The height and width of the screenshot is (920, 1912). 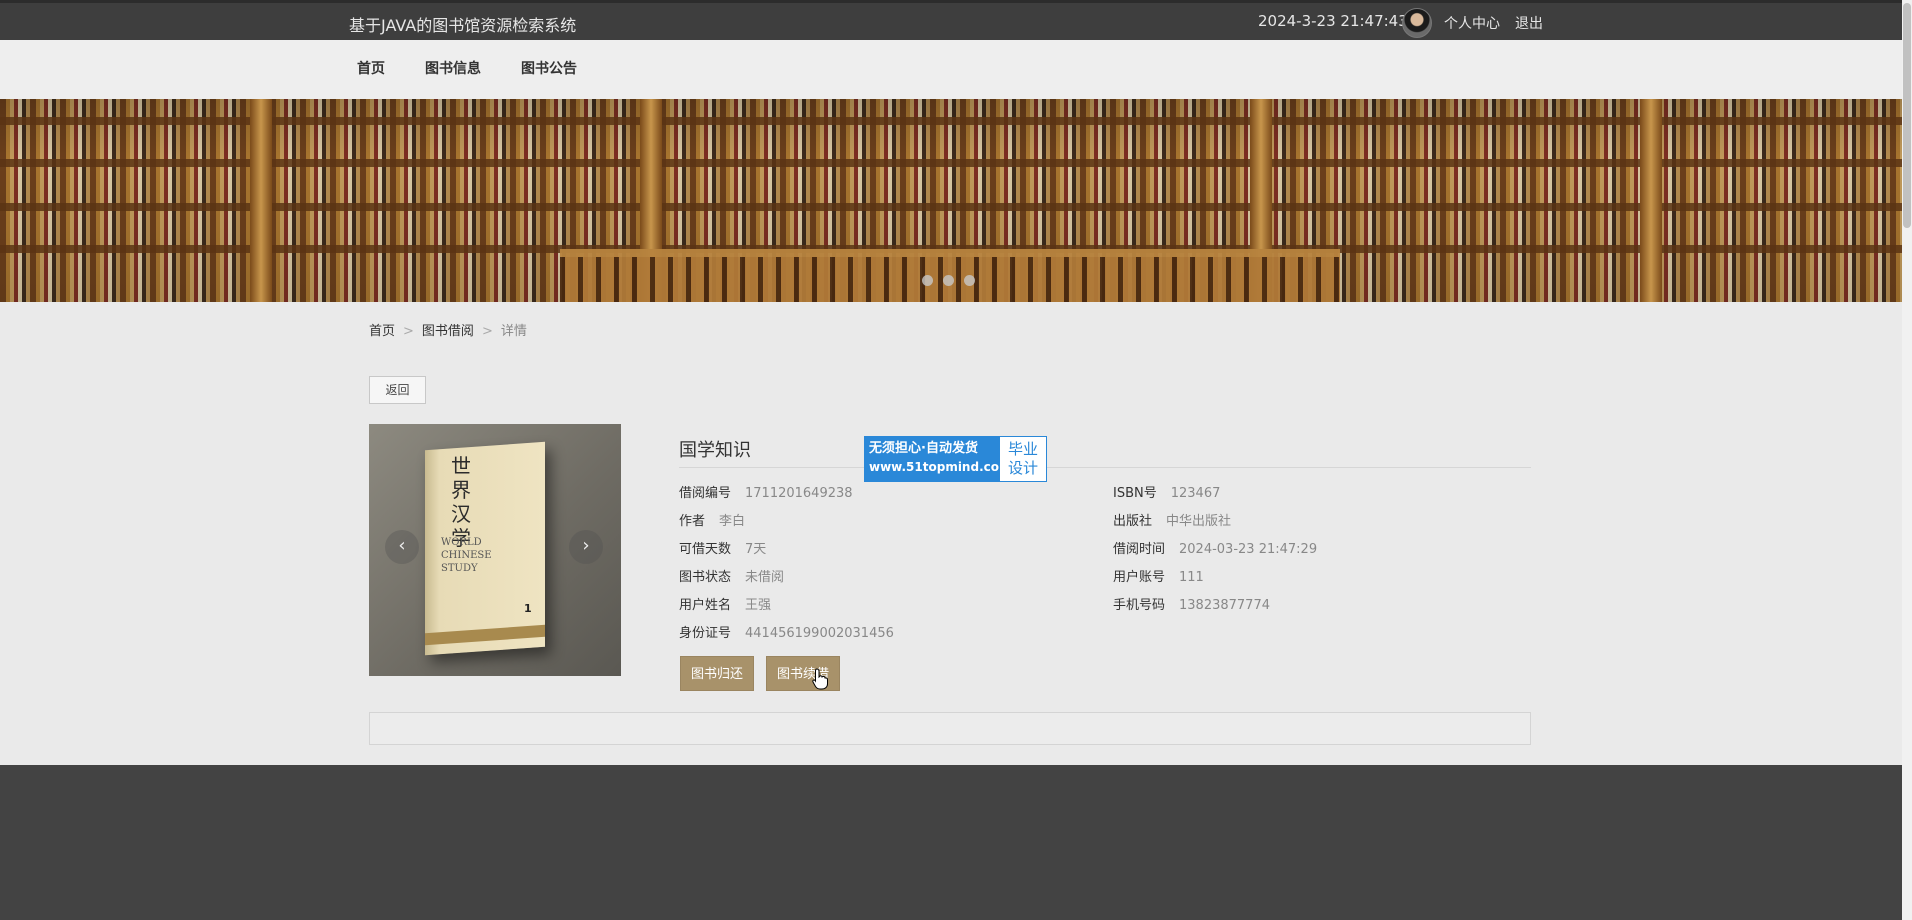 What do you see at coordinates (705, 577) in the screenshot?
I see `field-label: 图书状态` at bounding box center [705, 577].